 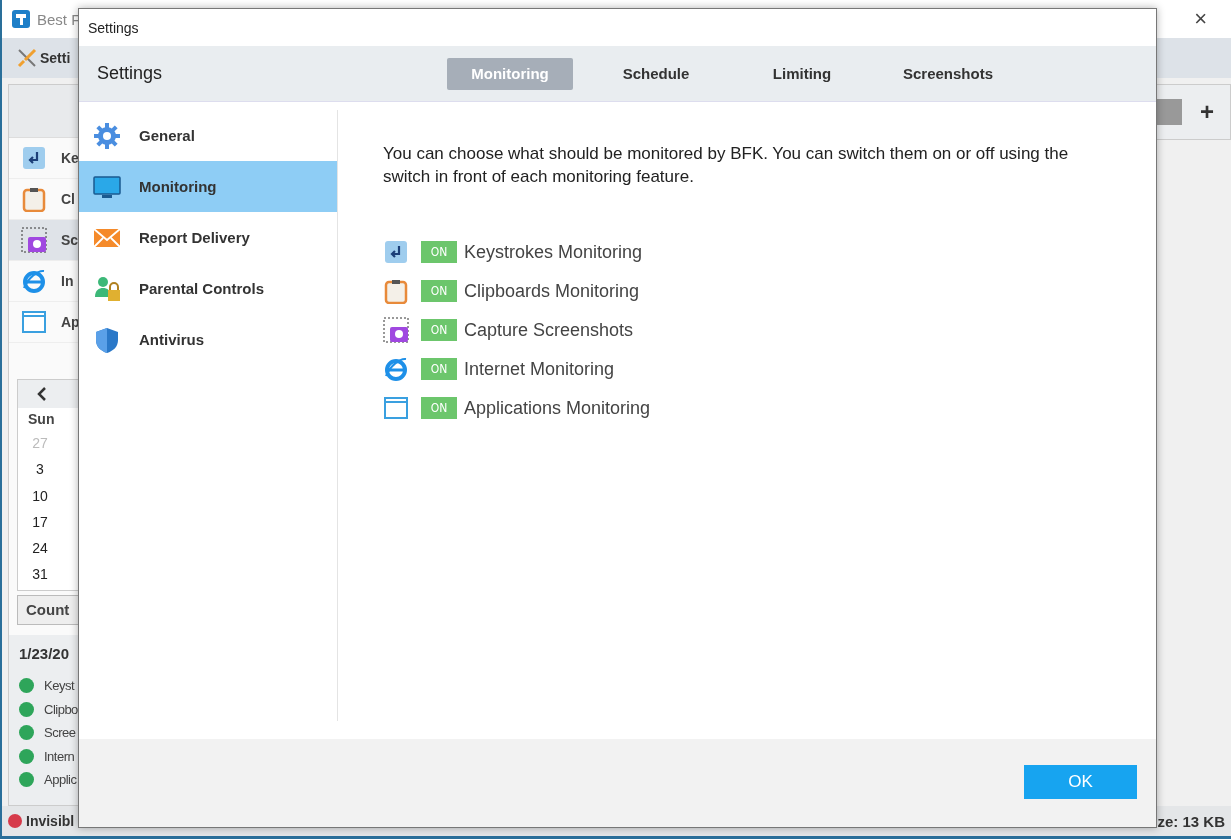 What do you see at coordinates (61, 709) in the screenshot?
I see `legend-label: Clipbo` at bounding box center [61, 709].